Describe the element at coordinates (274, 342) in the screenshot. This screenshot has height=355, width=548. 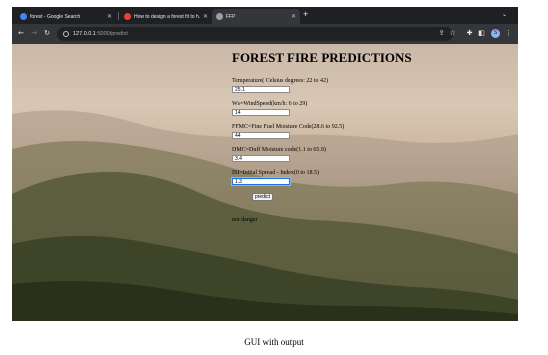
I see `figure-caption: GUI with output` at that location.